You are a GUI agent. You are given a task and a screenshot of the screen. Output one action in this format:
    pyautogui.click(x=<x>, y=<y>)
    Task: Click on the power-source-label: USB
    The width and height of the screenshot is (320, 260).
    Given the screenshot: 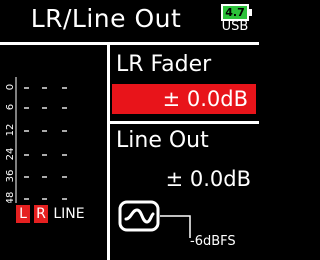 What is the action you would take?
    pyautogui.click(x=235, y=26)
    